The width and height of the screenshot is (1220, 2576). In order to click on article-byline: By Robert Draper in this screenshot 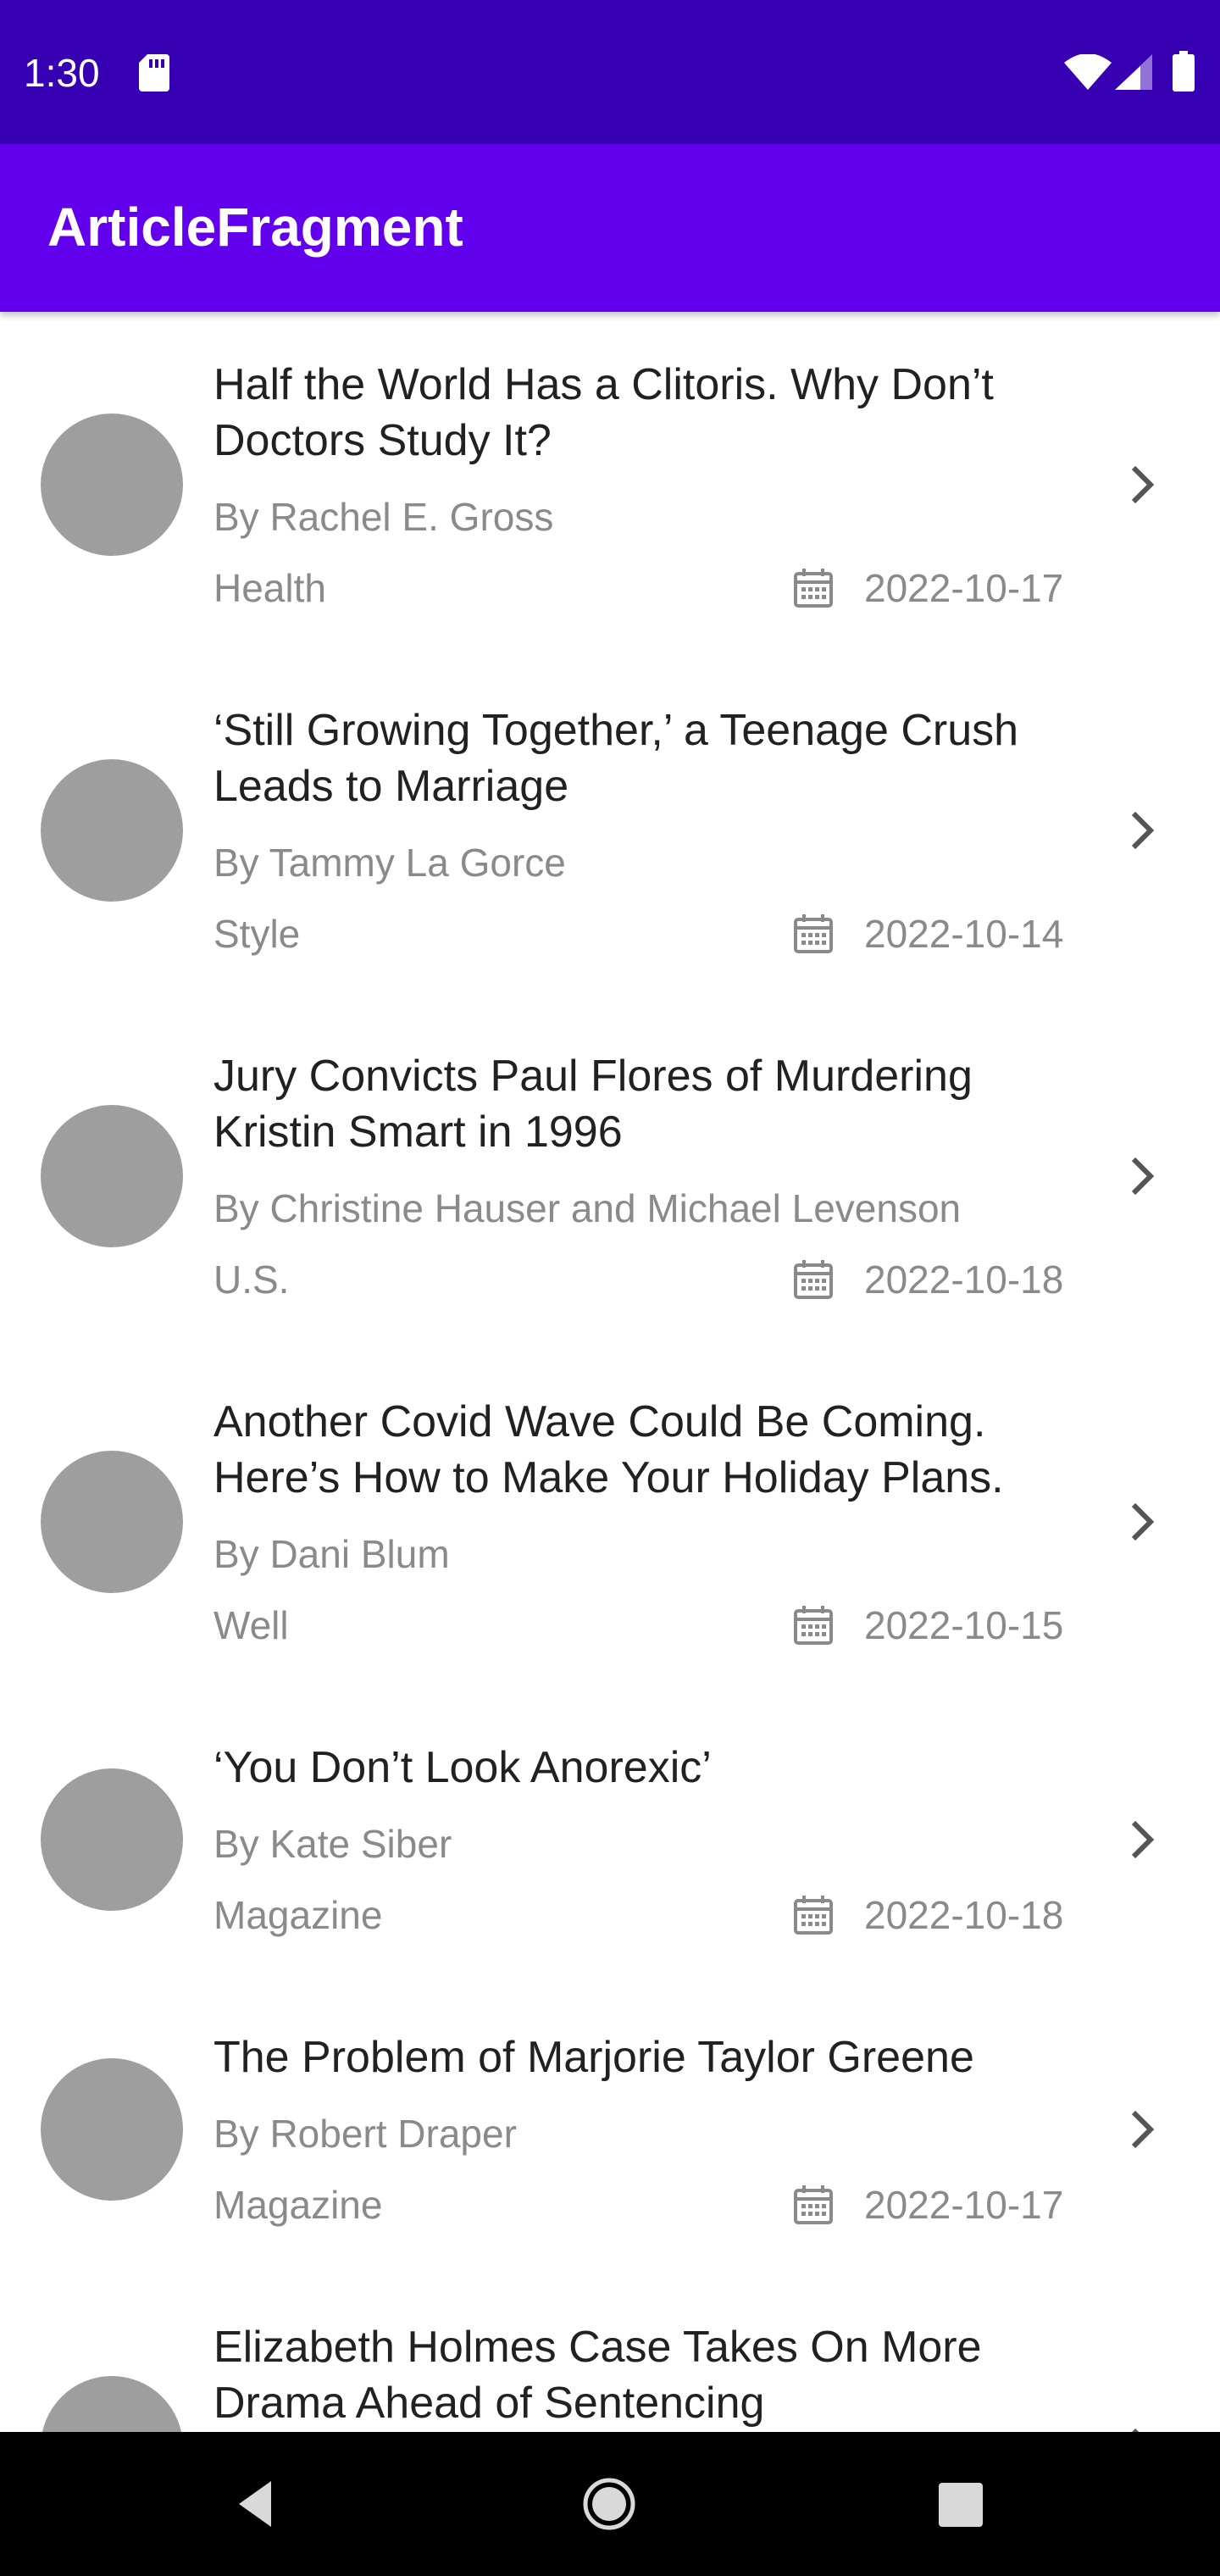, I will do `click(365, 2134)`.